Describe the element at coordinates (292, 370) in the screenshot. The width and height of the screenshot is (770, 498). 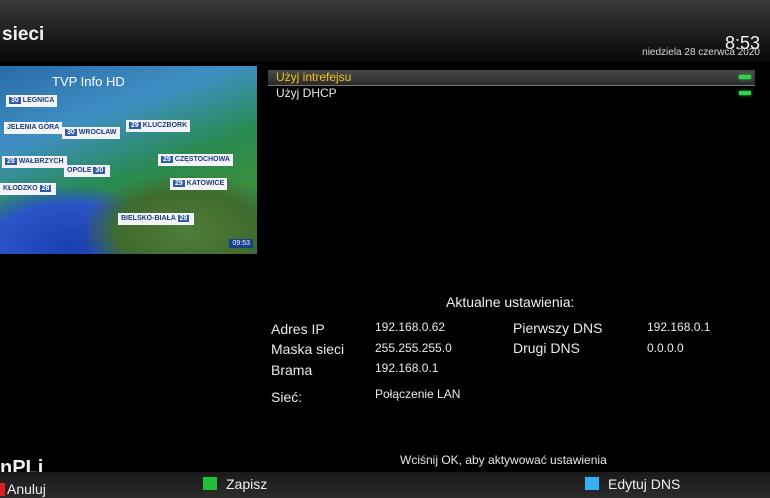
I see `gateway-label: Brama` at that location.